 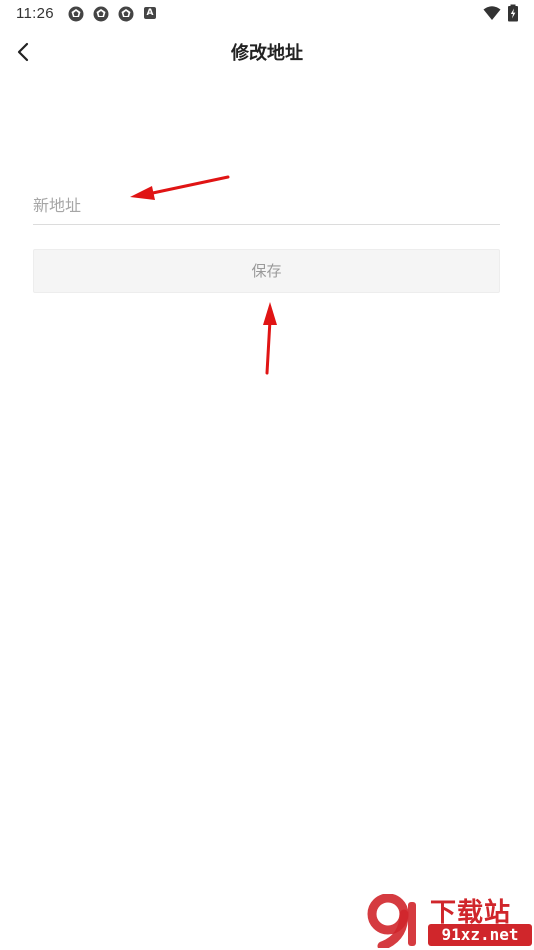 What do you see at coordinates (480, 935) in the screenshot?
I see `watermark-url: 91xz.net` at bounding box center [480, 935].